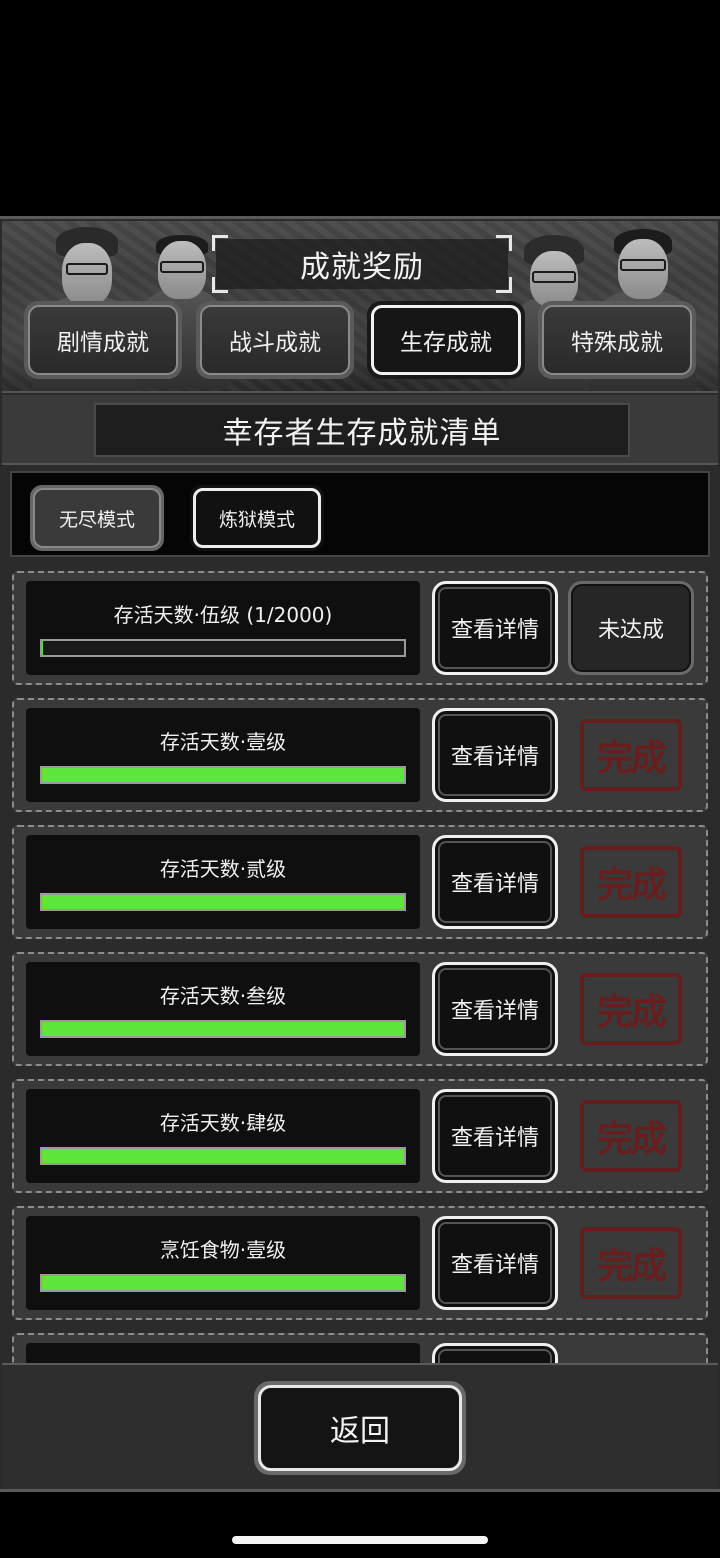 The width and height of the screenshot is (720, 1558). I want to click on not-achieved-button: 未达成, so click(631, 628).